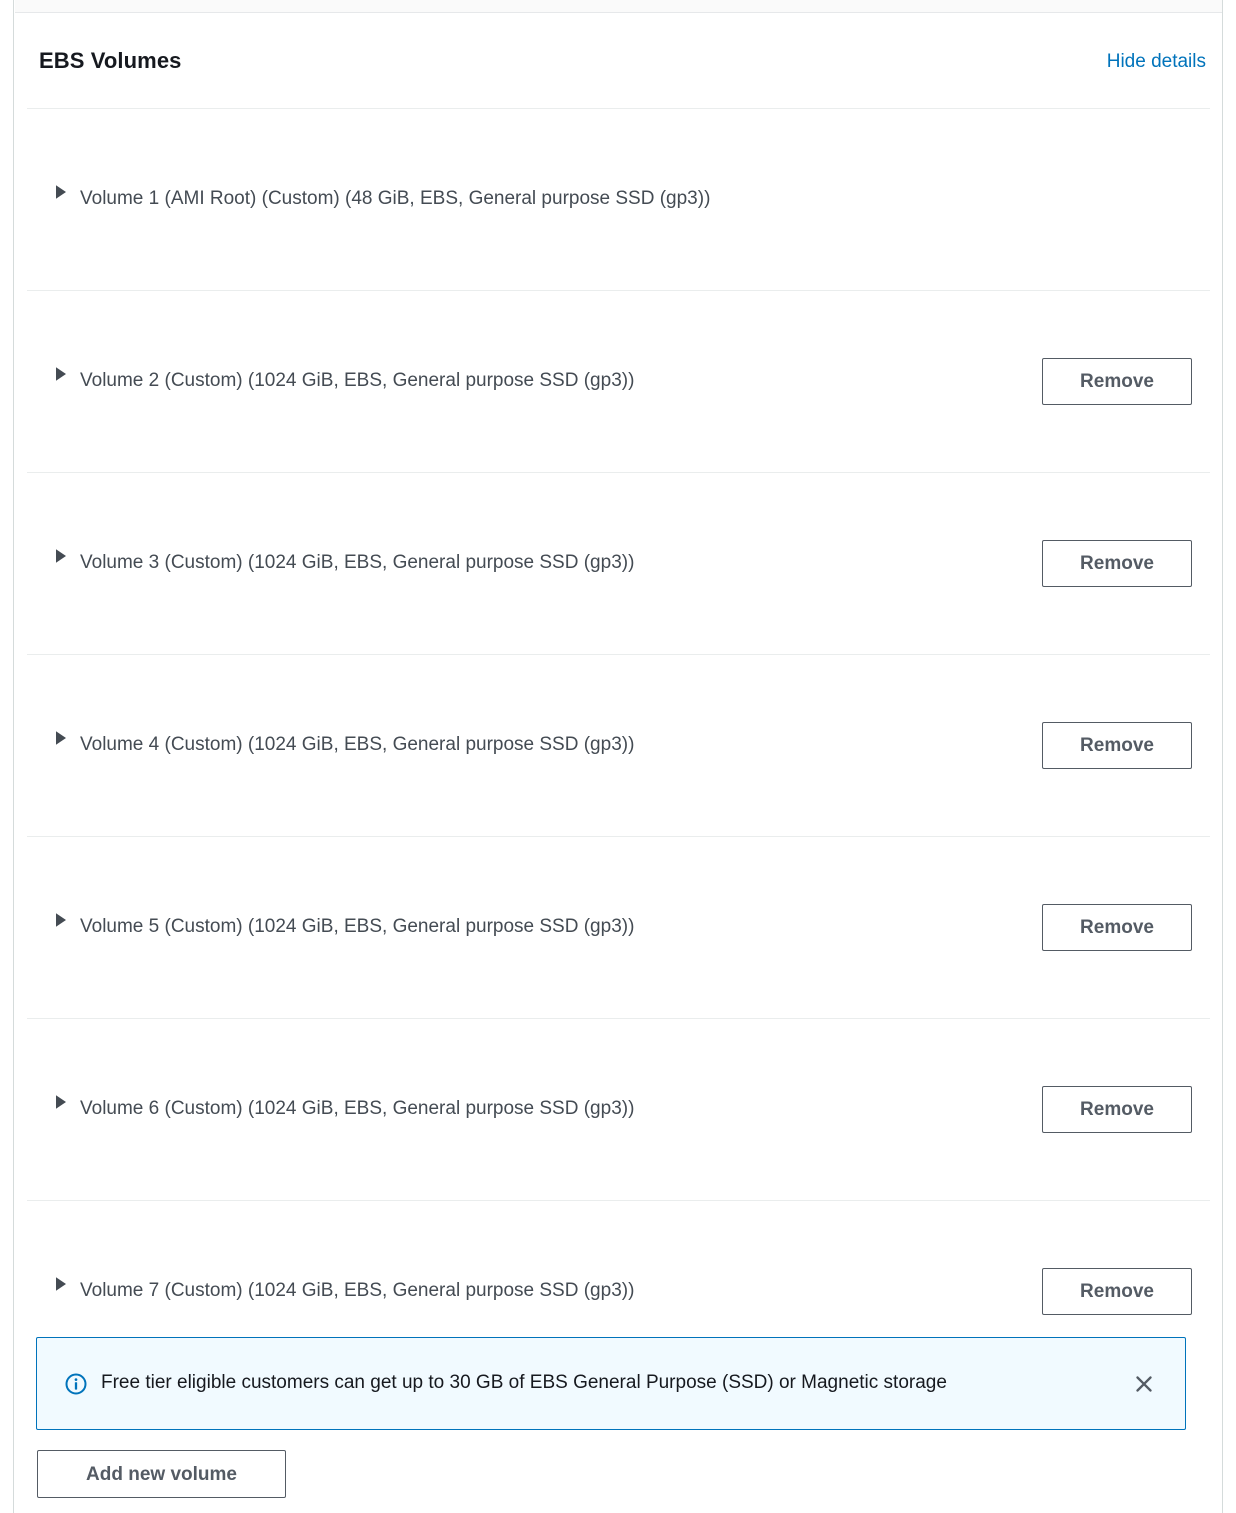  What do you see at coordinates (618, 61) in the screenshot?
I see `panel-header: EBS Volumes Hide details` at bounding box center [618, 61].